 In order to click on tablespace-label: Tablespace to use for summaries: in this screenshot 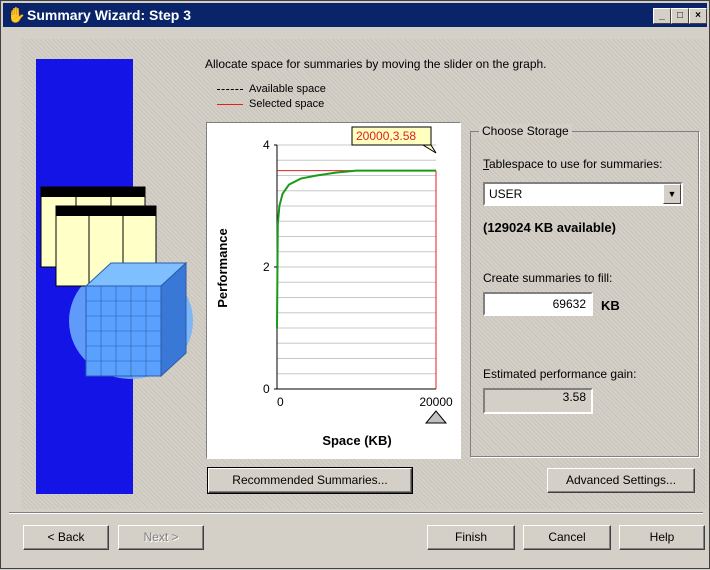, I will do `click(573, 164)`.